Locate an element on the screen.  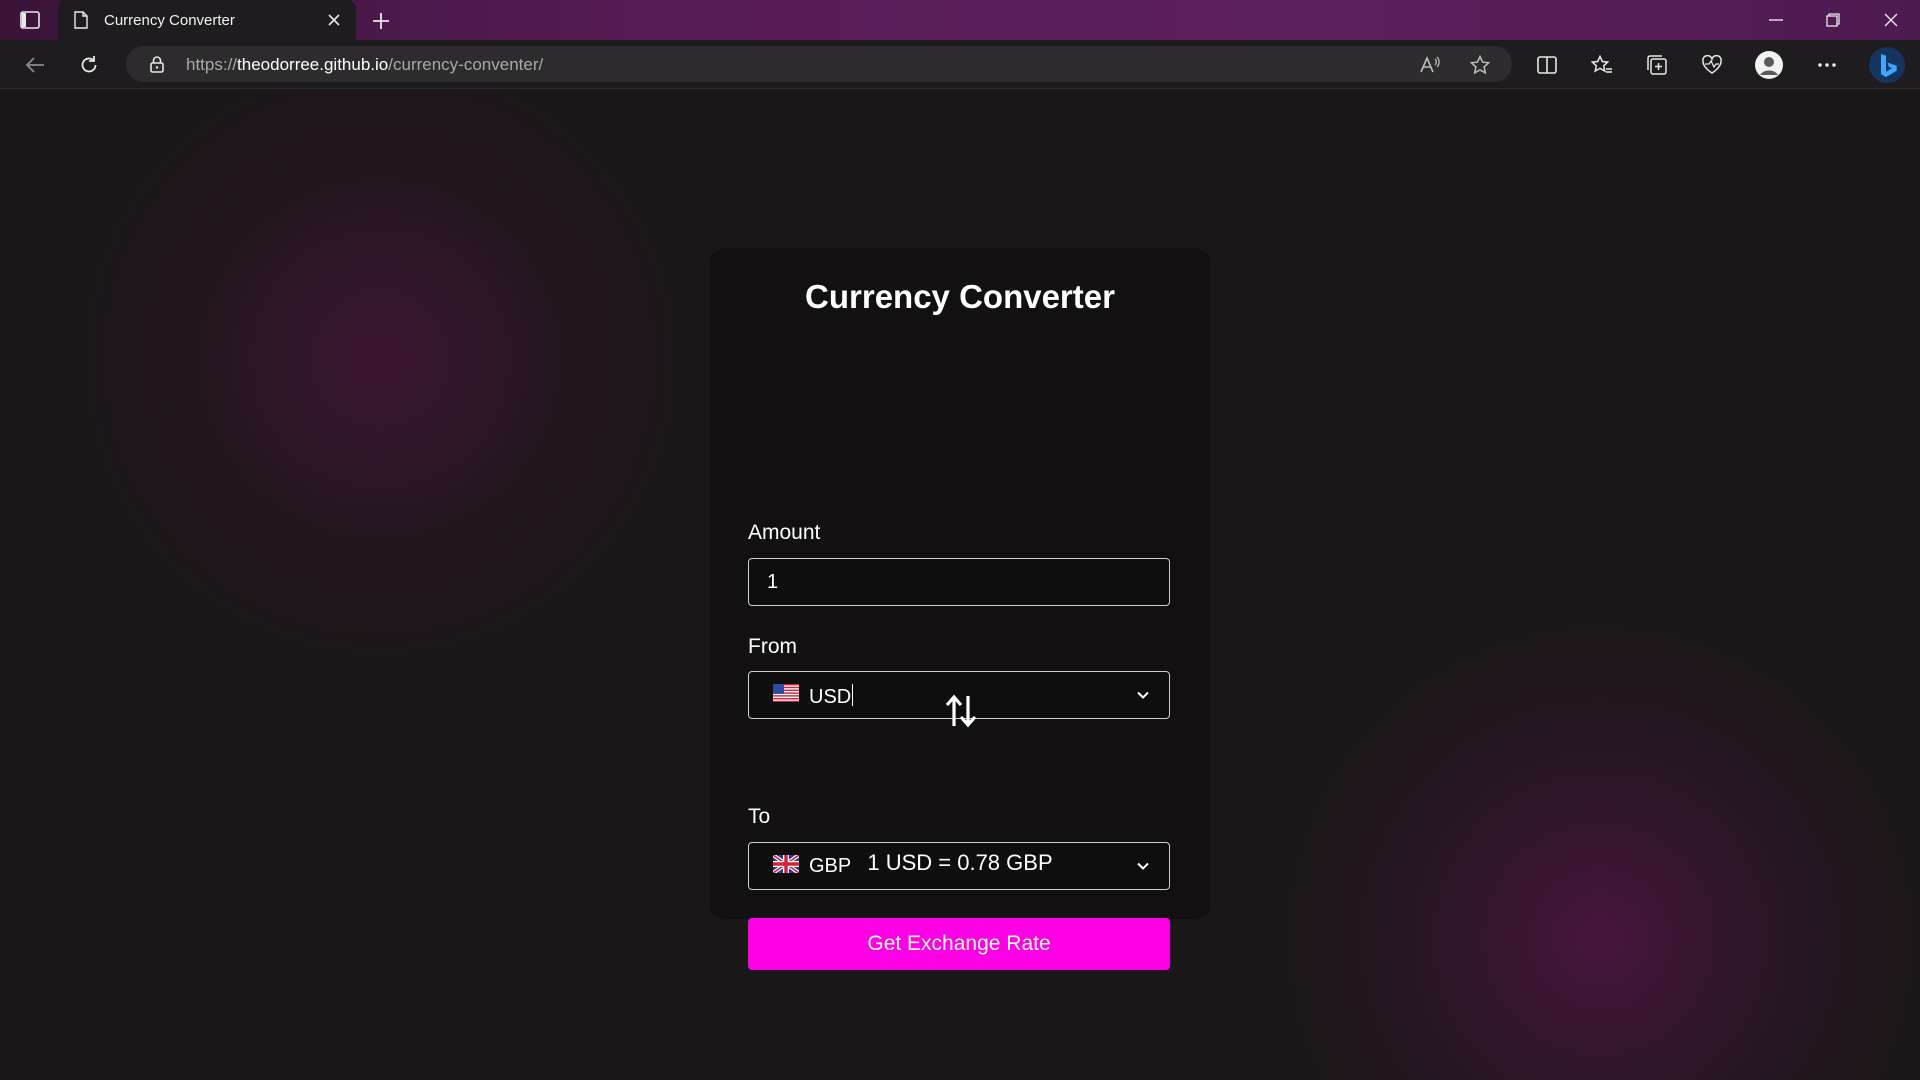
from-currency-code: USD is located at coordinates (830, 697).